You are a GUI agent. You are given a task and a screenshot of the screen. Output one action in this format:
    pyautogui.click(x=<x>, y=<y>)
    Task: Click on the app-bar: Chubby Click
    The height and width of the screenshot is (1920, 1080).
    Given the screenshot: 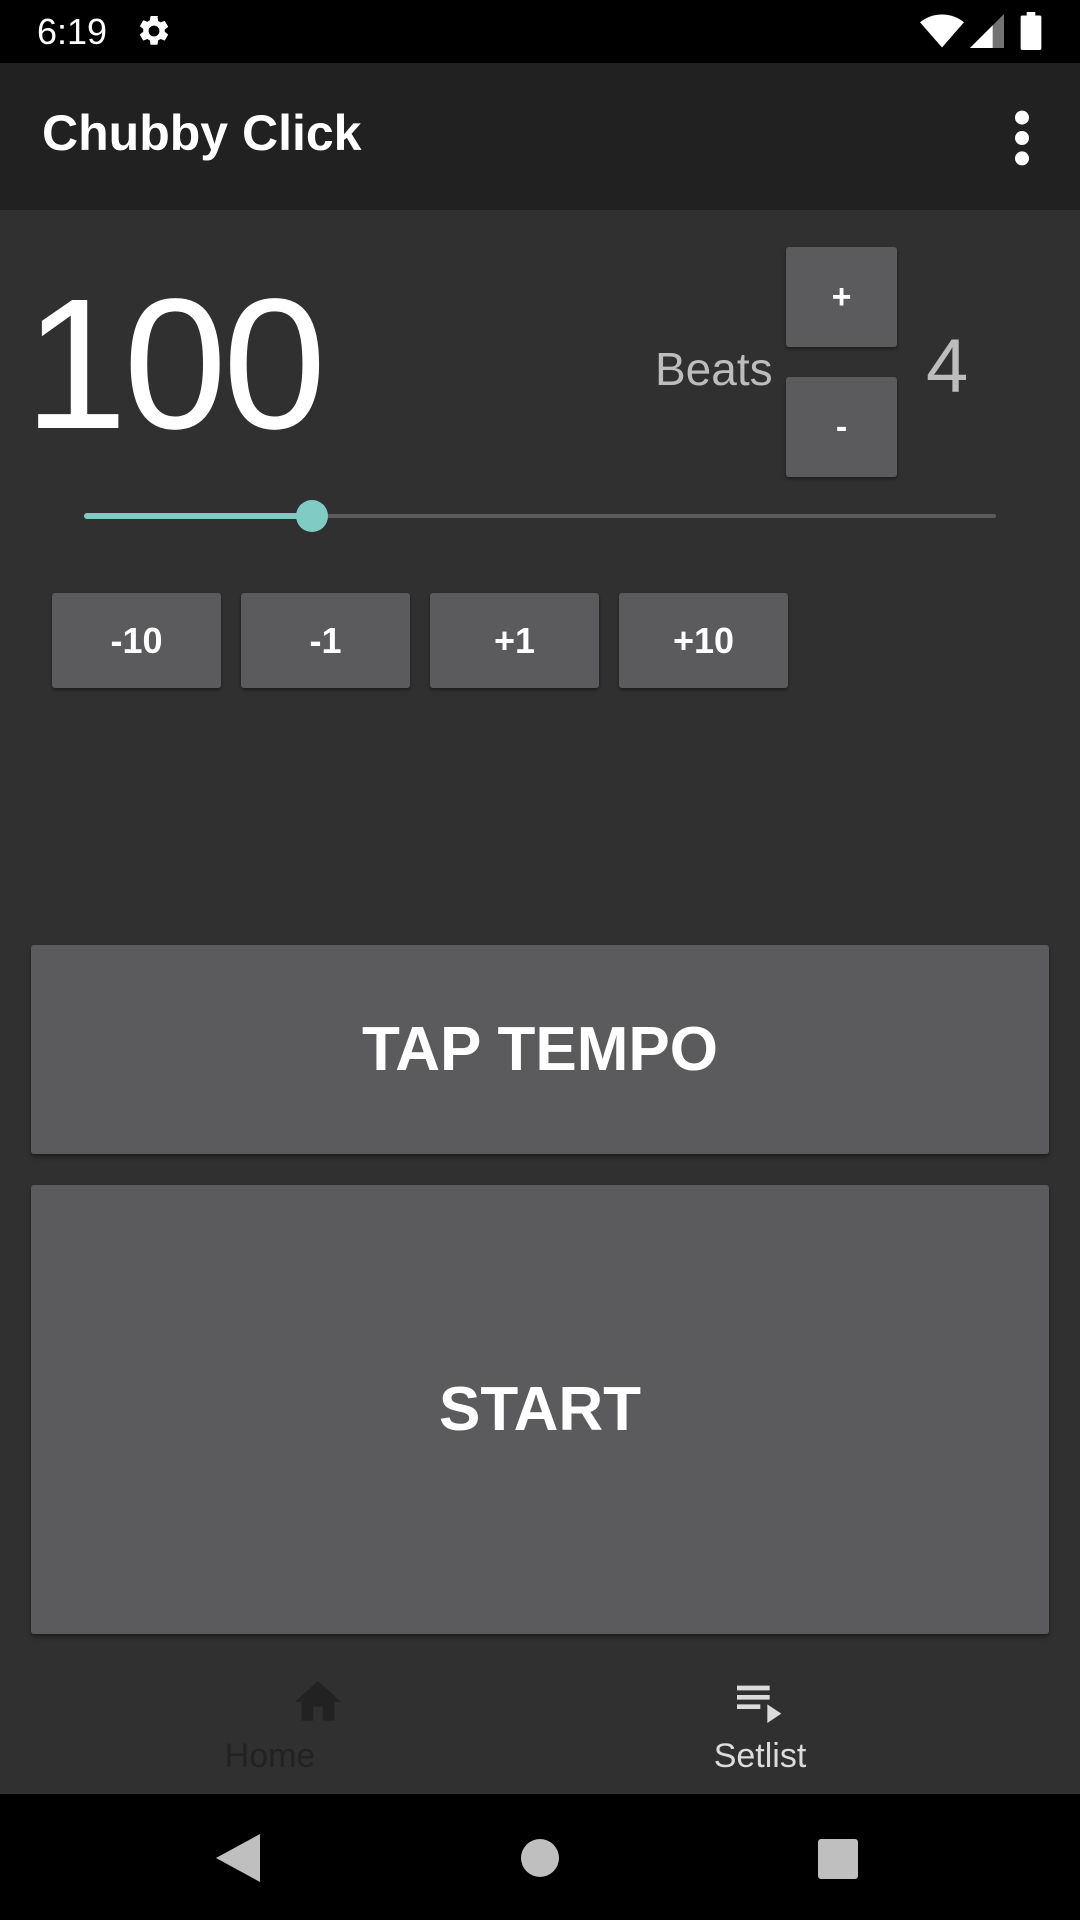 What is the action you would take?
    pyautogui.click(x=540, y=136)
    